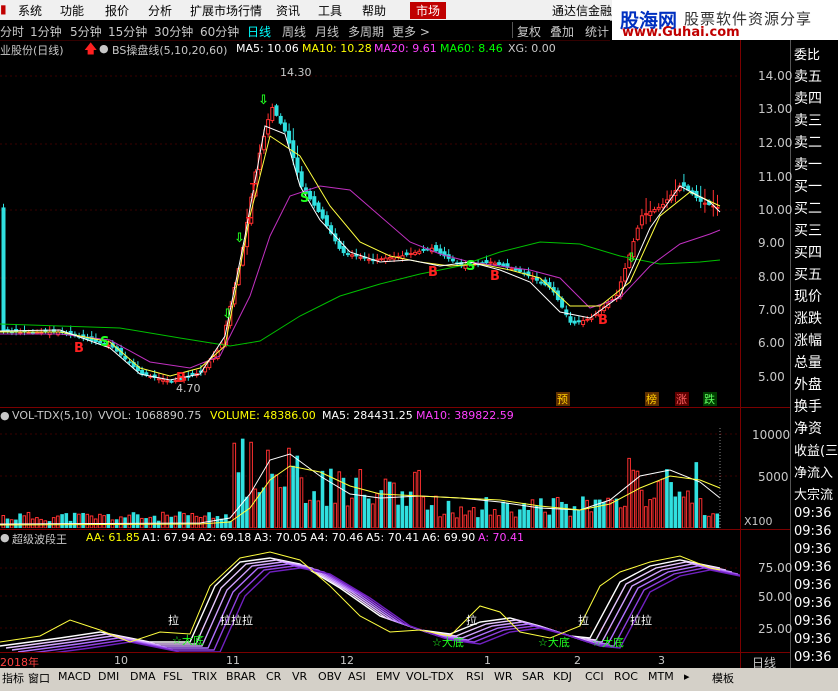 This screenshot has width=838, height=691. Describe the element at coordinates (172, 676) in the screenshot. I see `tab-fsl: FSL` at that location.